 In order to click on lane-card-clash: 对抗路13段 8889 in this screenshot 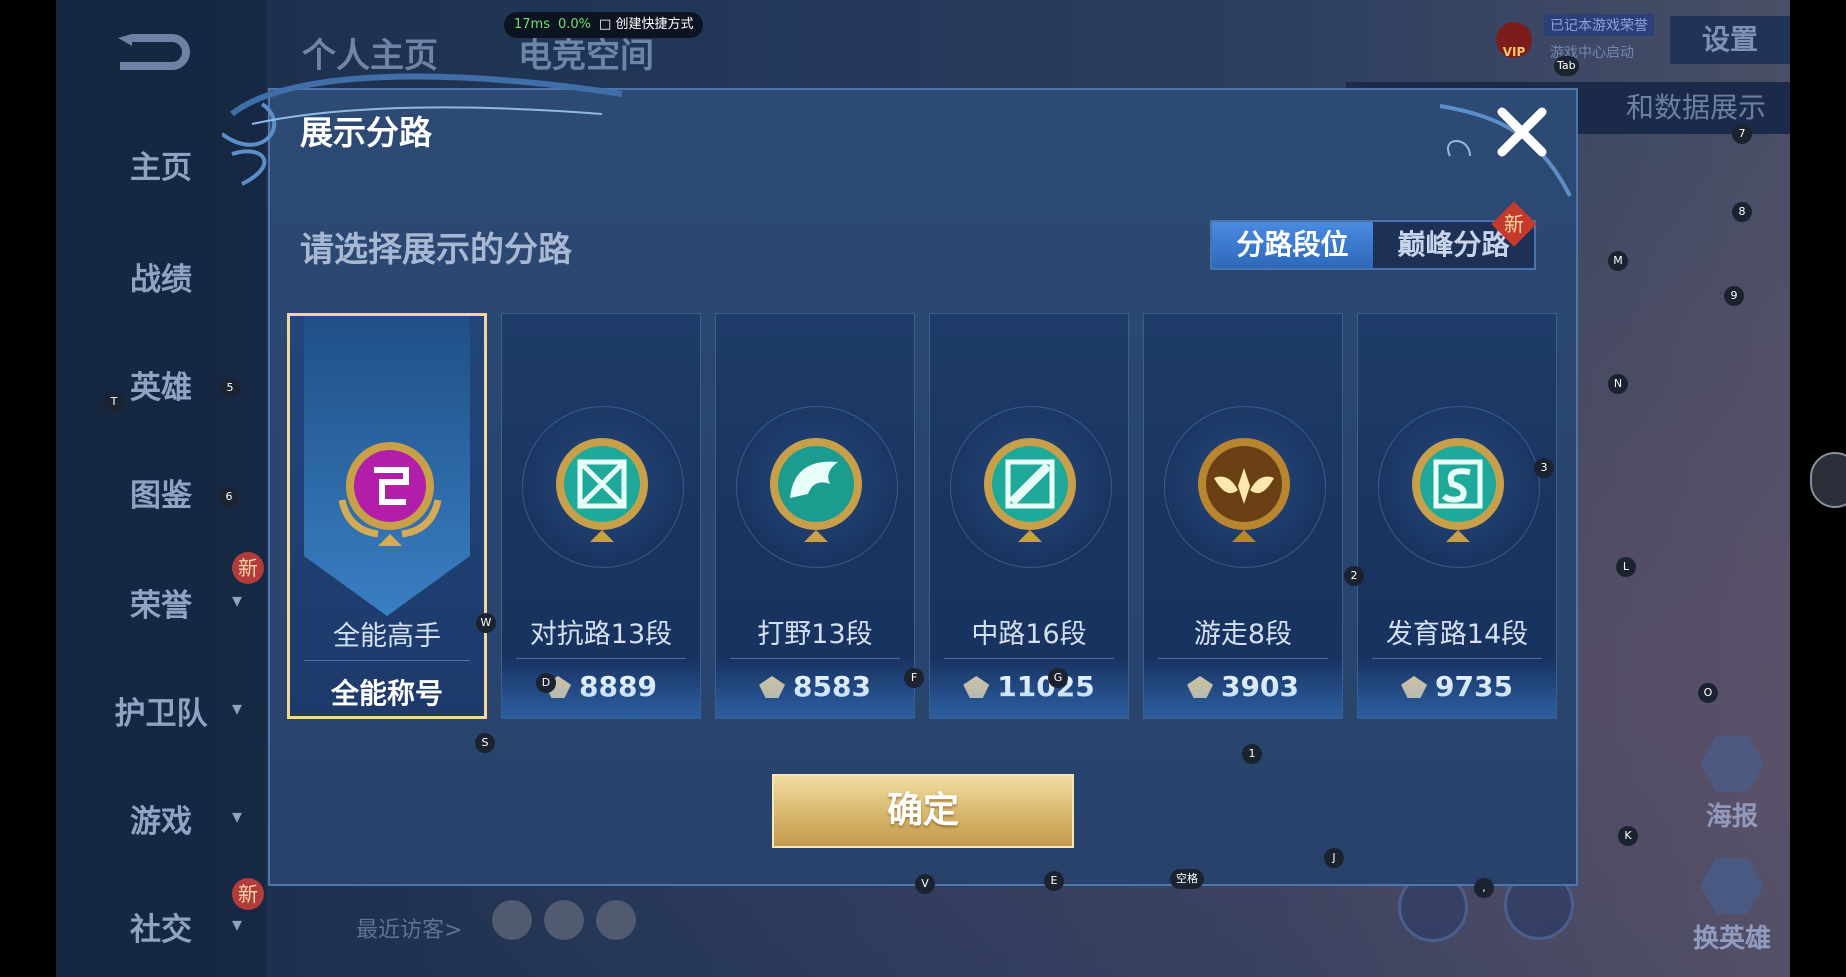, I will do `click(601, 516)`.